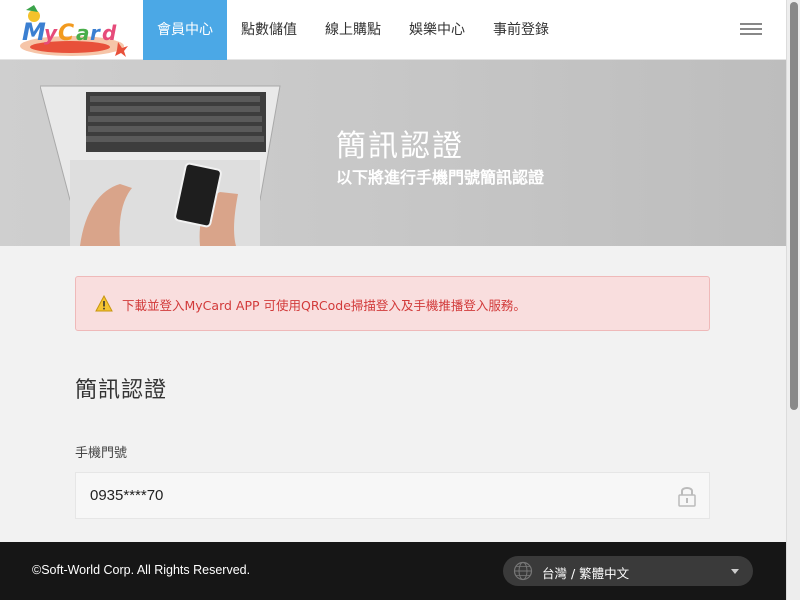 This screenshot has width=800, height=600. What do you see at coordinates (141, 570) in the screenshot?
I see `copyright-text: ©Soft-World Corp. All Rights Reserved.` at bounding box center [141, 570].